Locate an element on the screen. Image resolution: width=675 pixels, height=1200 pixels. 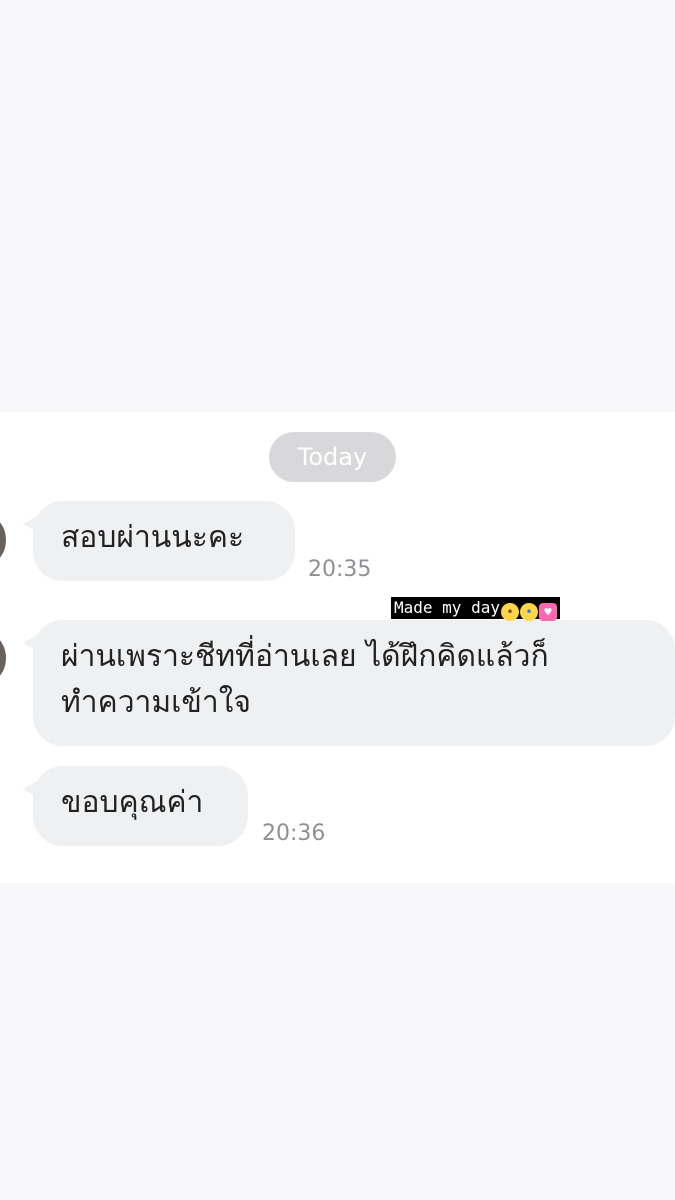
message-bubble: สอบผ่านนะคะ is located at coordinates (159, 541).